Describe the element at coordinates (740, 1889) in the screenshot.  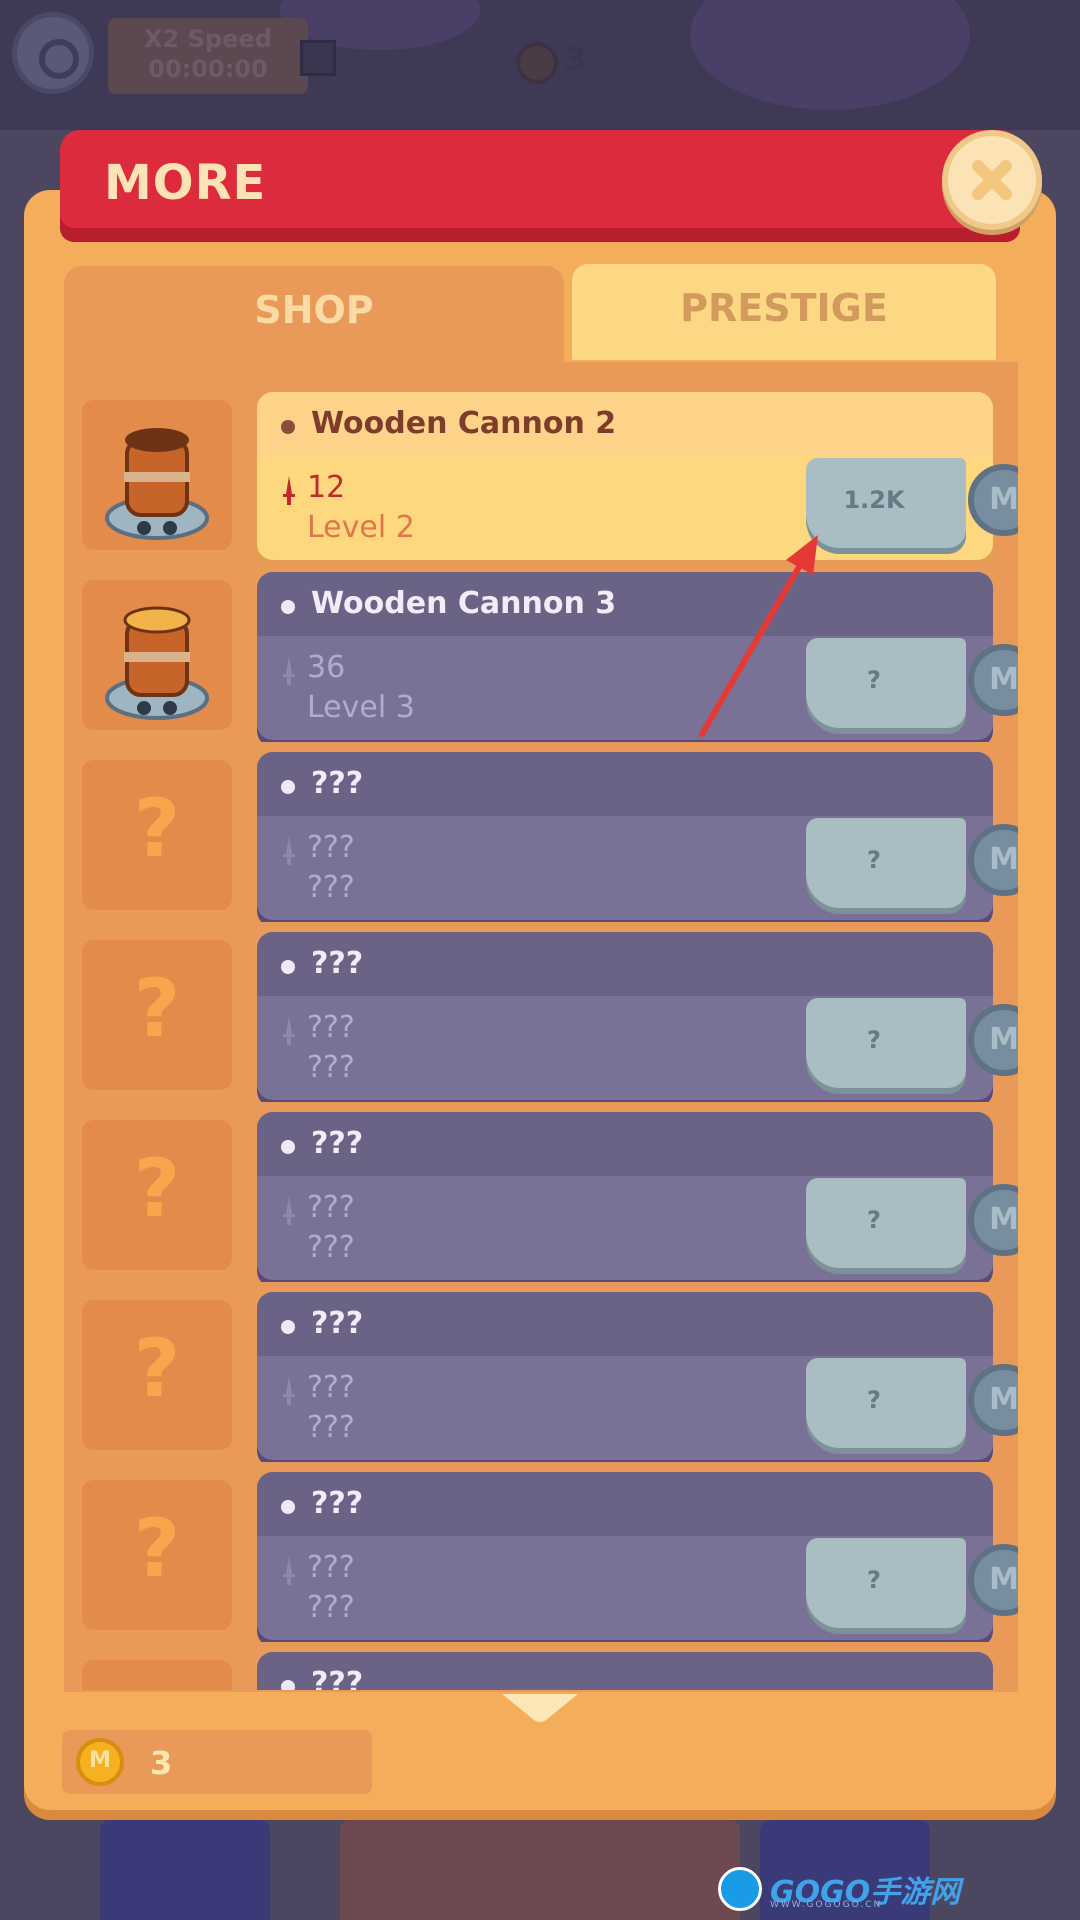
I see `watermark-logo-icon` at that location.